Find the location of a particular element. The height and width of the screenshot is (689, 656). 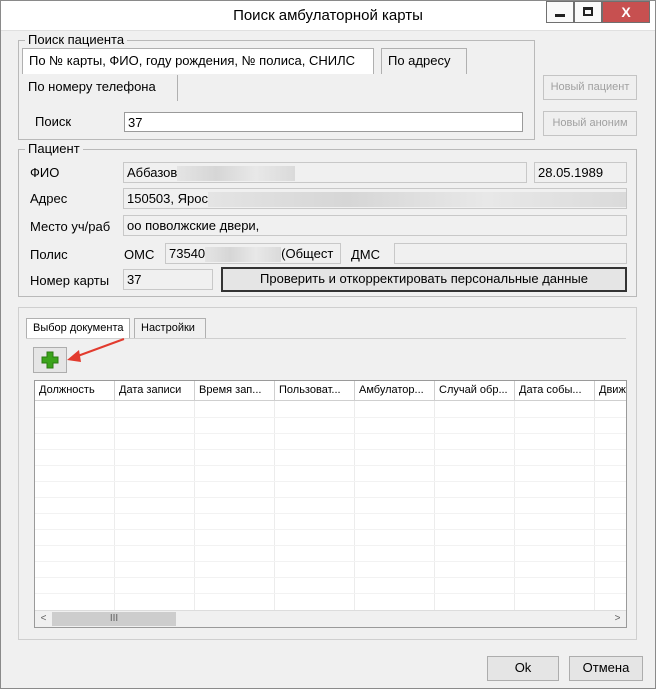

card-number-label: Номер карты is located at coordinates (70, 280).